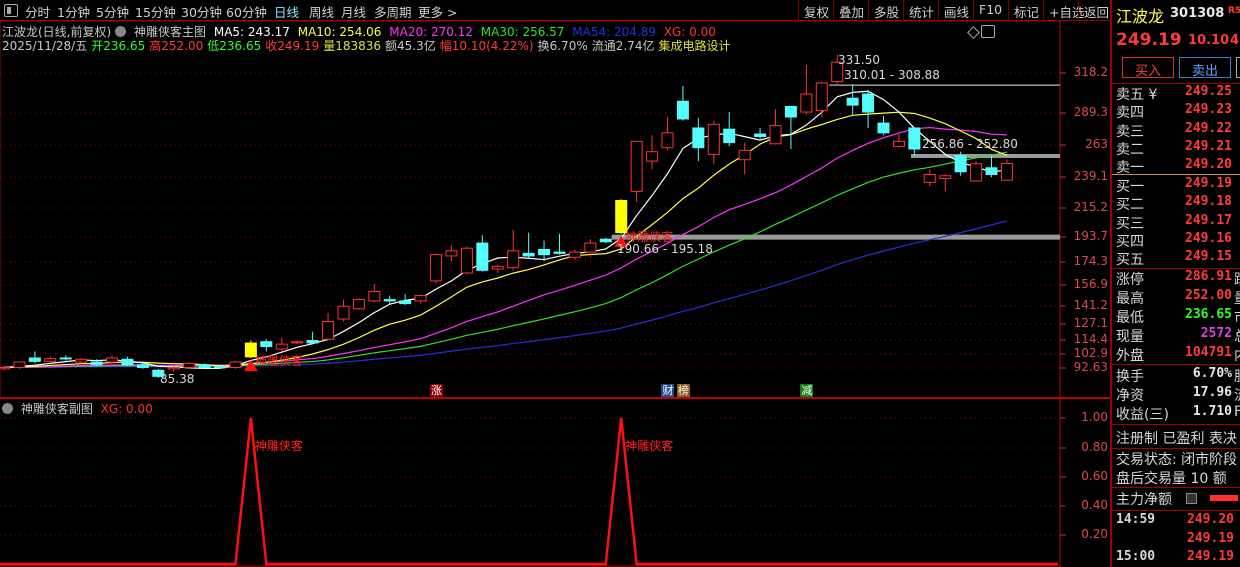 The width and height of the screenshot is (1240, 567). Describe the element at coordinates (694, 46) in the screenshot. I see `sector: 集成电路设计` at that location.